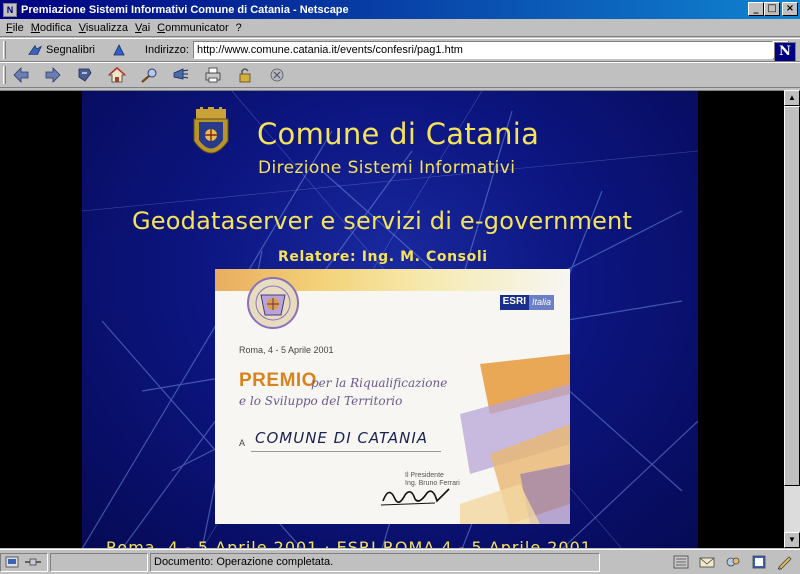  Describe the element at coordinates (105, 28) in the screenshot. I see `menu-visualizza: Visualizza` at that location.